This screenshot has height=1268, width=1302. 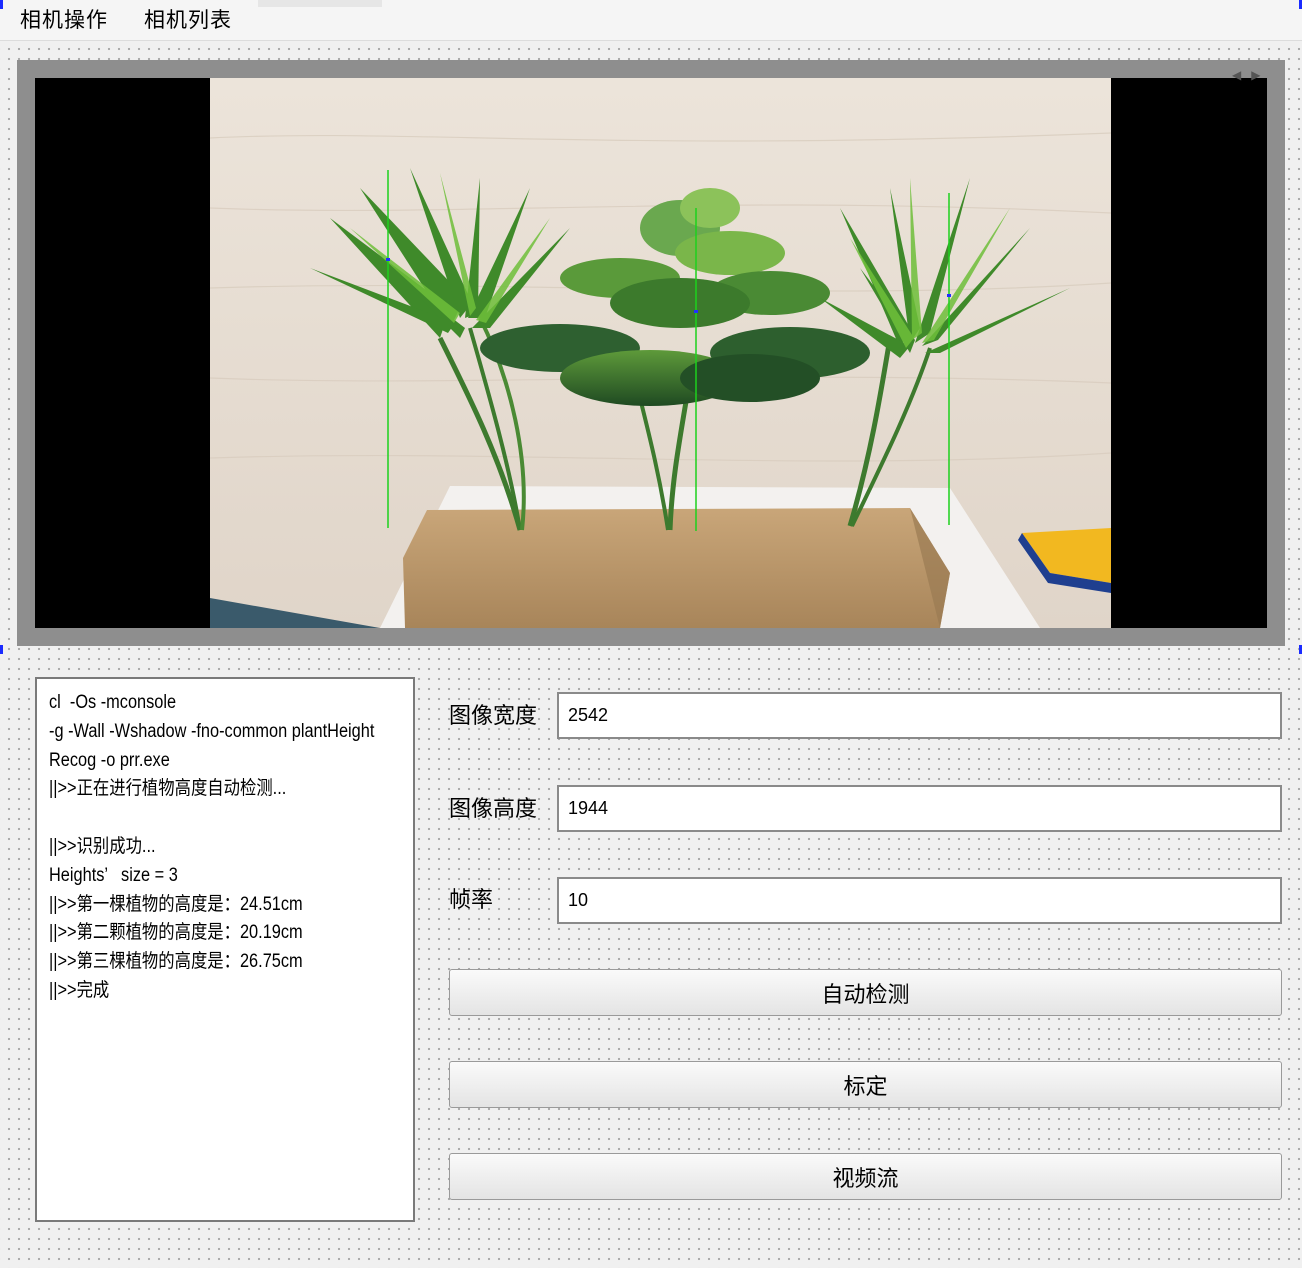 I want to click on image-height-label: 图像高度, so click(x=493, y=809).